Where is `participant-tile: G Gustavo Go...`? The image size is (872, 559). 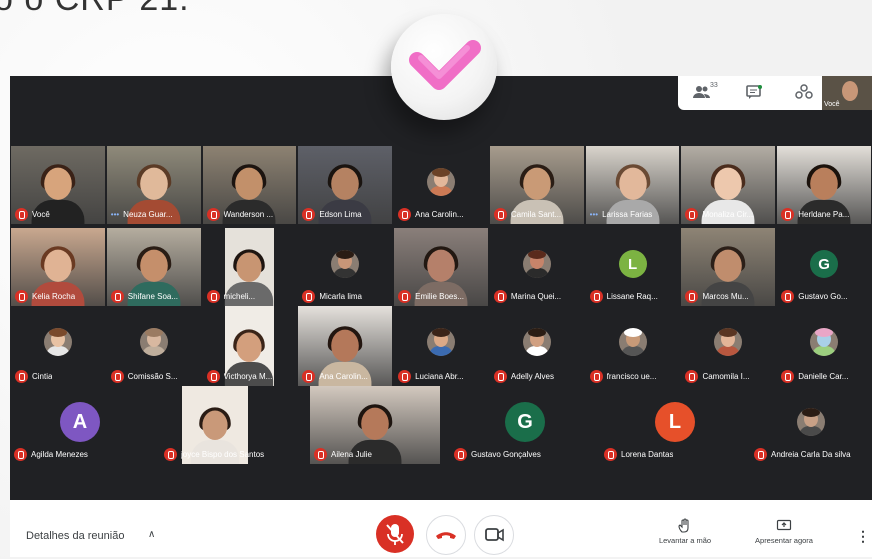 participant-tile: G Gustavo Go... is located at coordinates (824, 267).